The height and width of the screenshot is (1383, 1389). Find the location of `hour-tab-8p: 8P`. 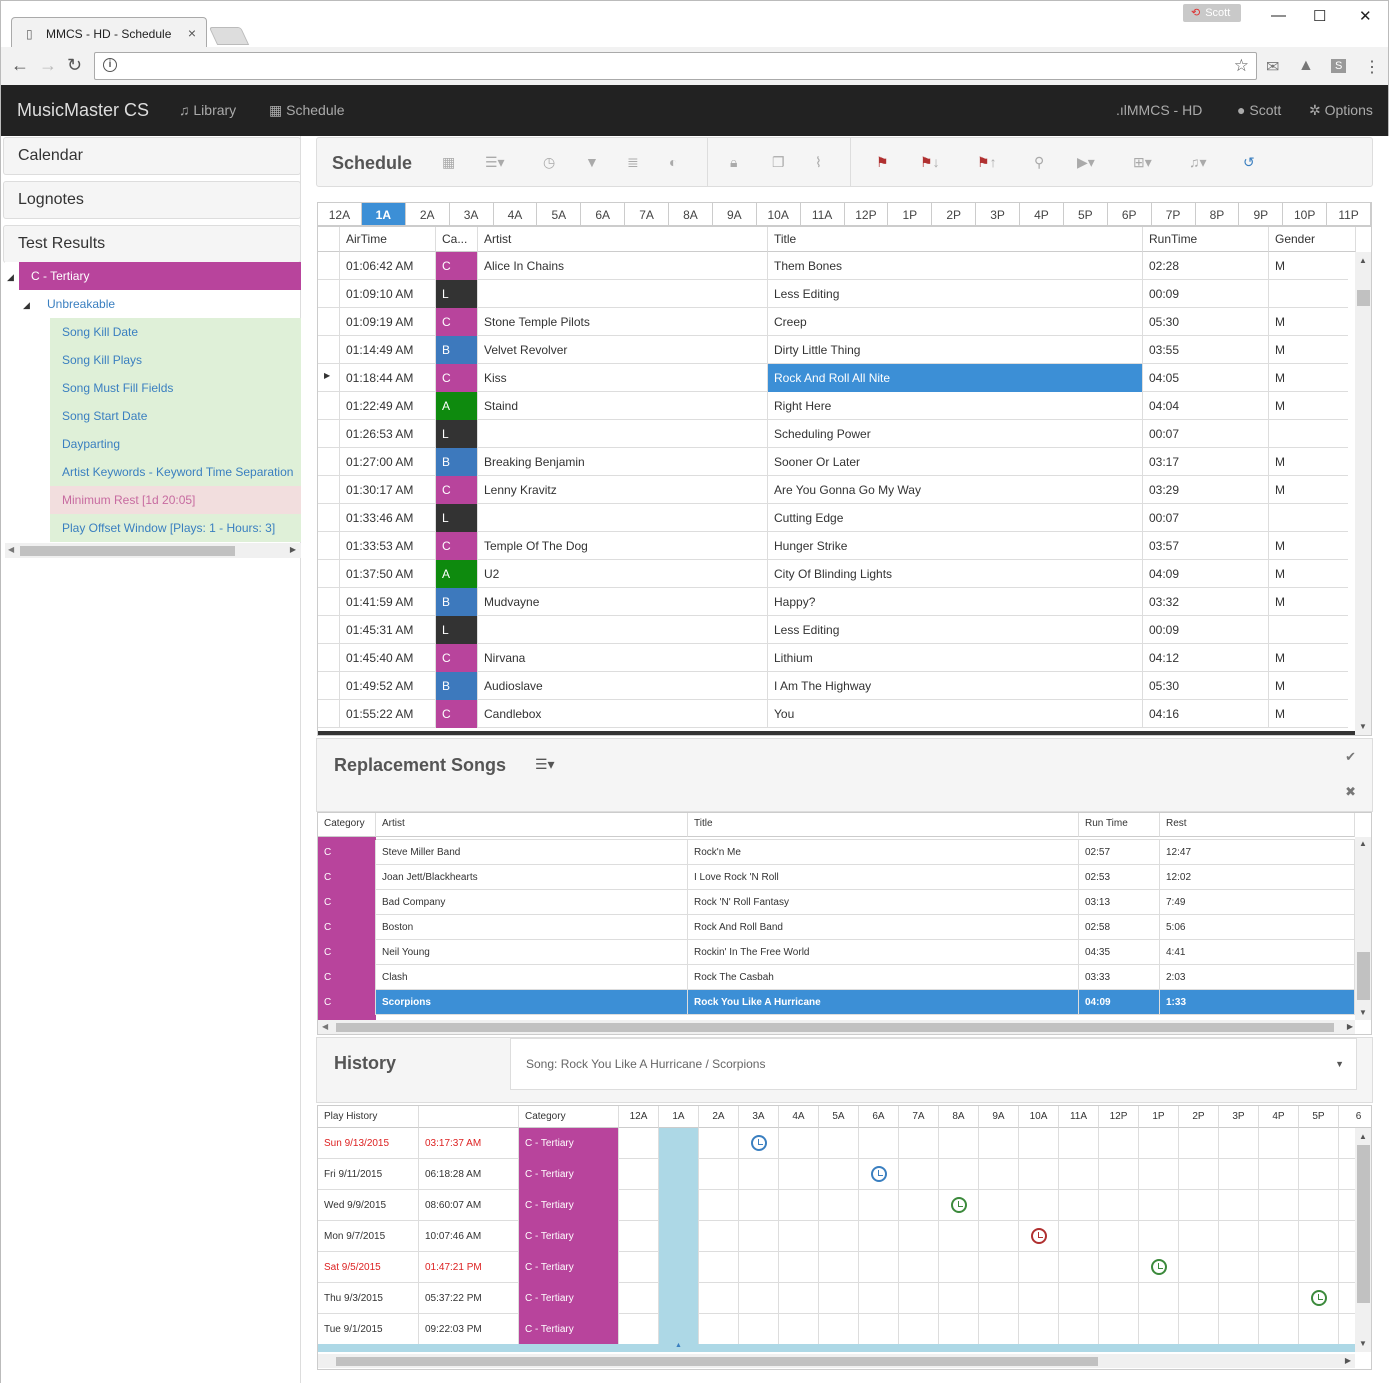

hour-tab-8p: 8P is located at coordinates (1217, 214).